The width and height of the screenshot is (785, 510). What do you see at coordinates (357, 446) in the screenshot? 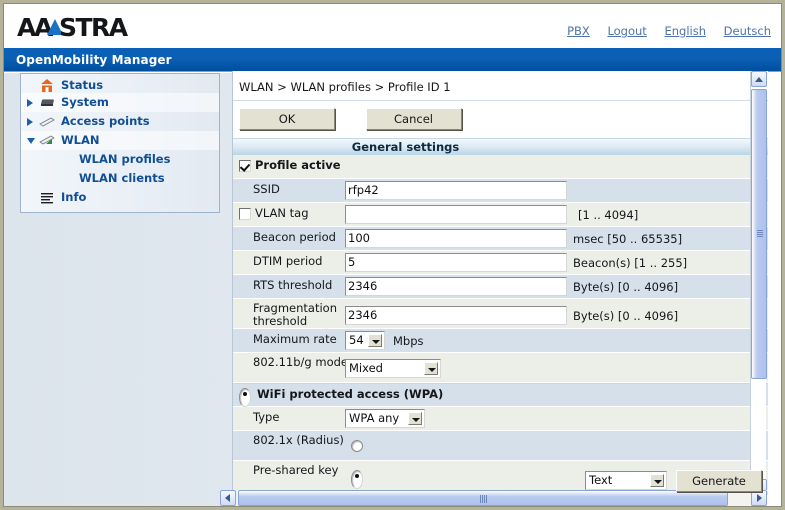
I see `radius-radio` at bounding box center [357, 446].